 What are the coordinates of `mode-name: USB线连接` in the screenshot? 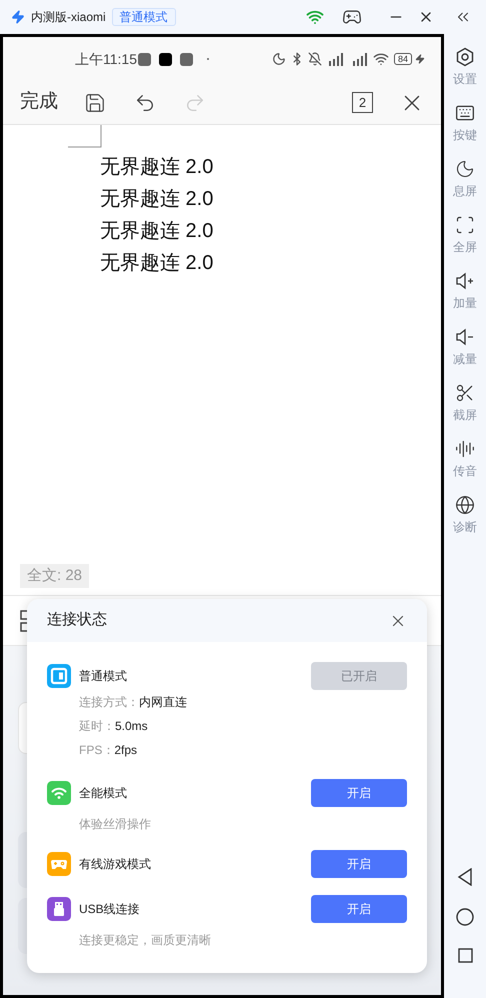 It's located at (109, 909).